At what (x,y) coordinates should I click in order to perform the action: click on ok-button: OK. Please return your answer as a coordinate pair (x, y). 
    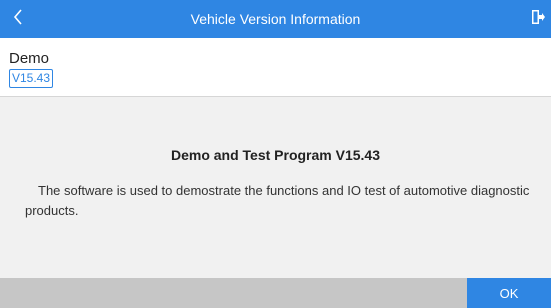
    Looking at the image, I should click on (509, 293).